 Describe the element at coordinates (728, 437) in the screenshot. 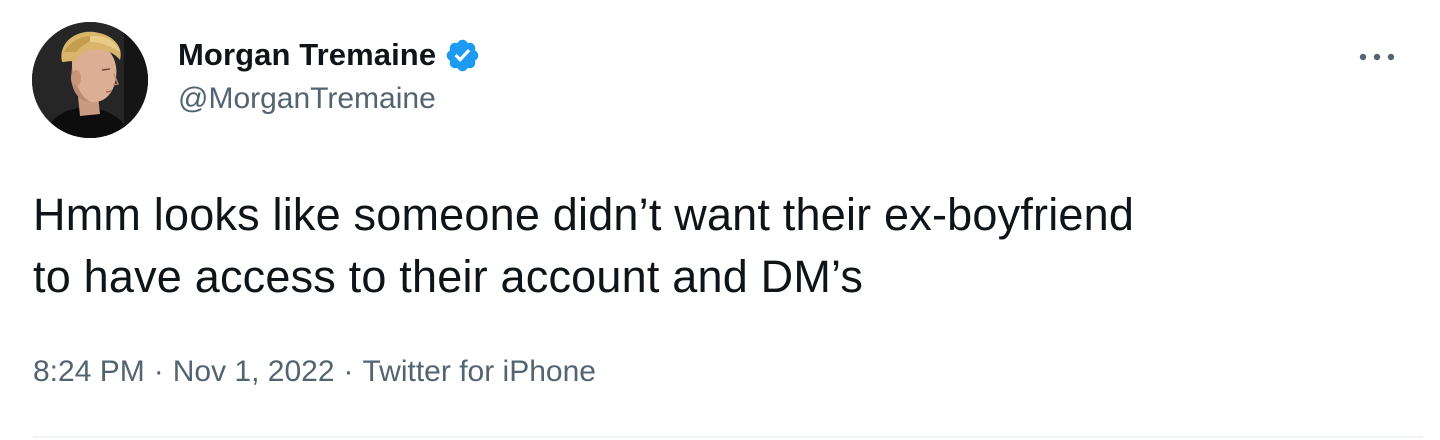

I see `divider` at that location.